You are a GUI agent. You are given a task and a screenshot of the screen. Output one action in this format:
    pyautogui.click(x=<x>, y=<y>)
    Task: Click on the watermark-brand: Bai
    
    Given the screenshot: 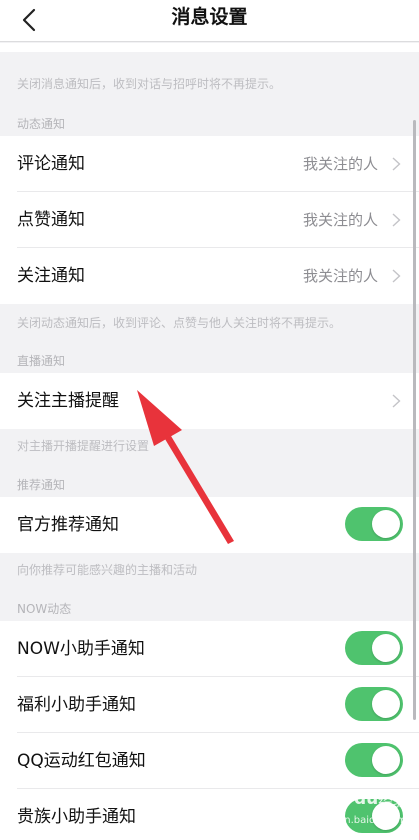 What is the action you would take?
    pyautogui.click(x=319, y=799)
    